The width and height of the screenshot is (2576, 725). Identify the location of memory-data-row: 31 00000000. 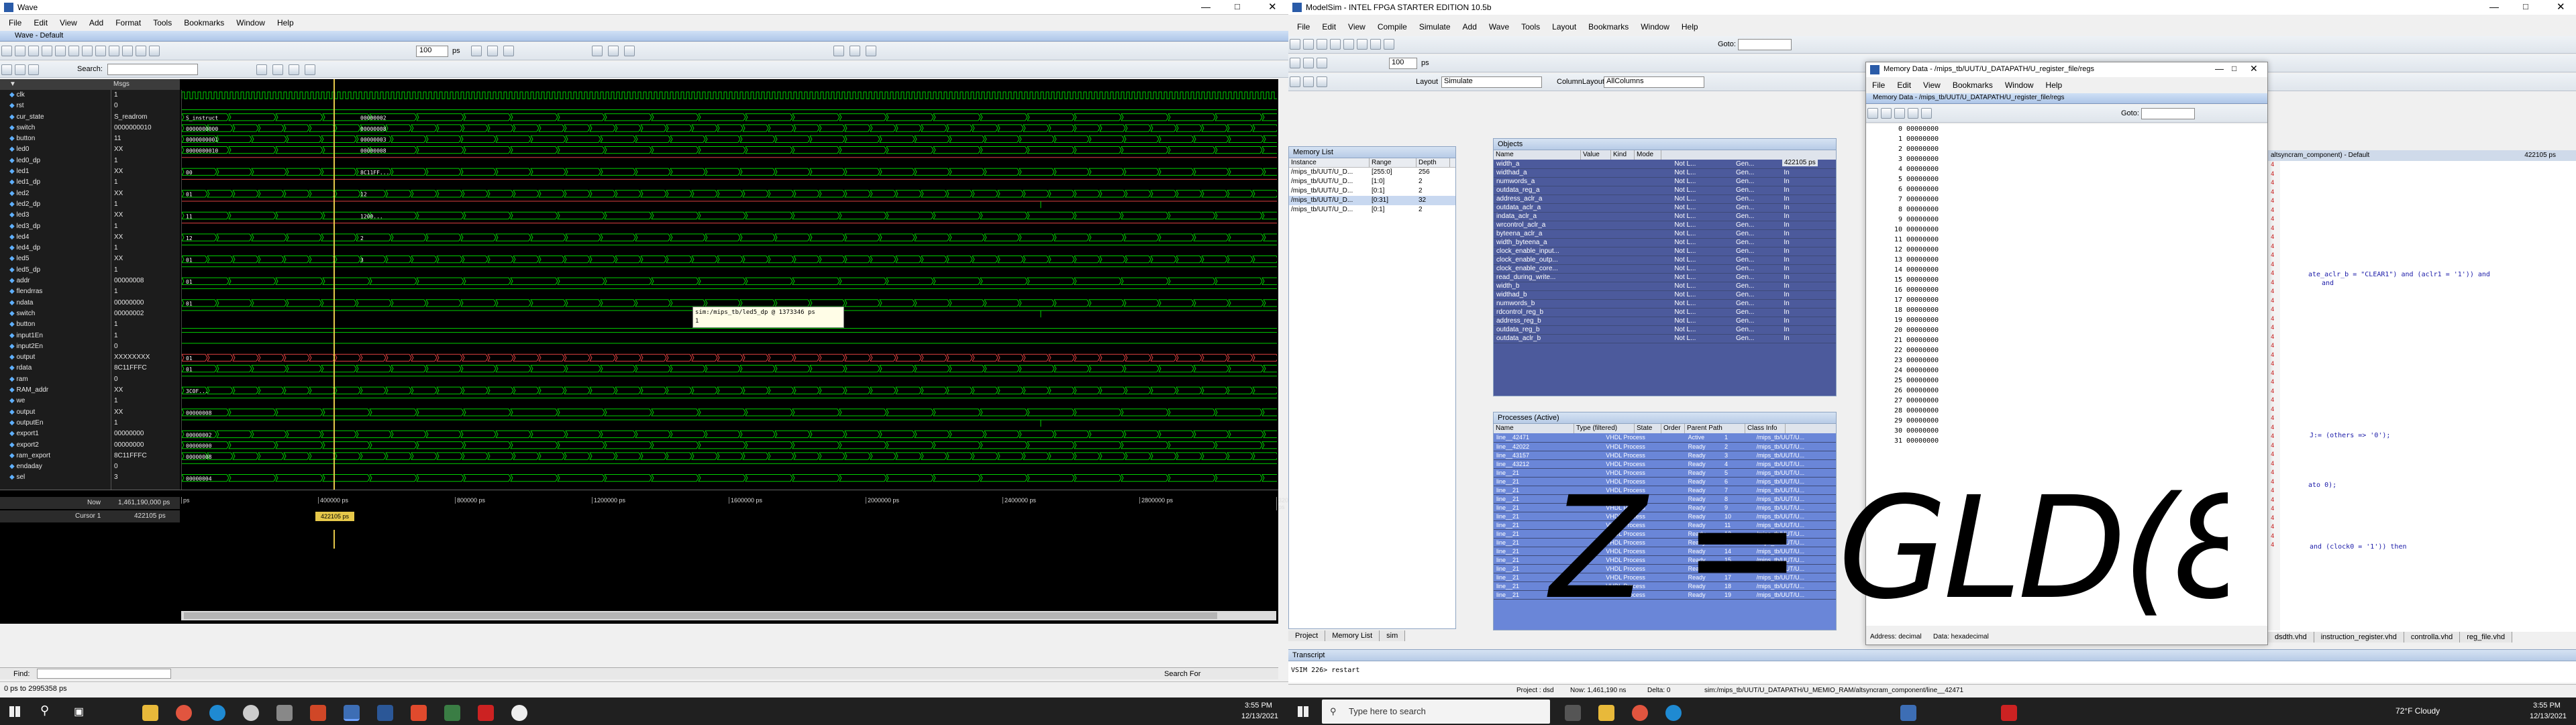
(2066, 441).